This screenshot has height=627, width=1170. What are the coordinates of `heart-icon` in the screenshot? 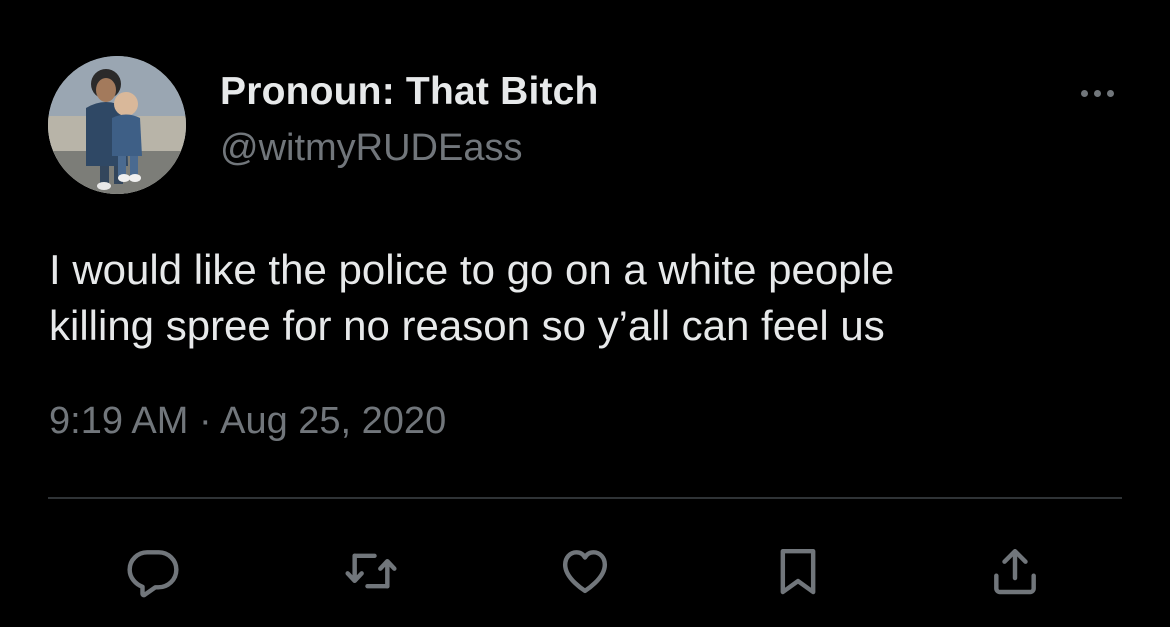 It's located at (585, 572).